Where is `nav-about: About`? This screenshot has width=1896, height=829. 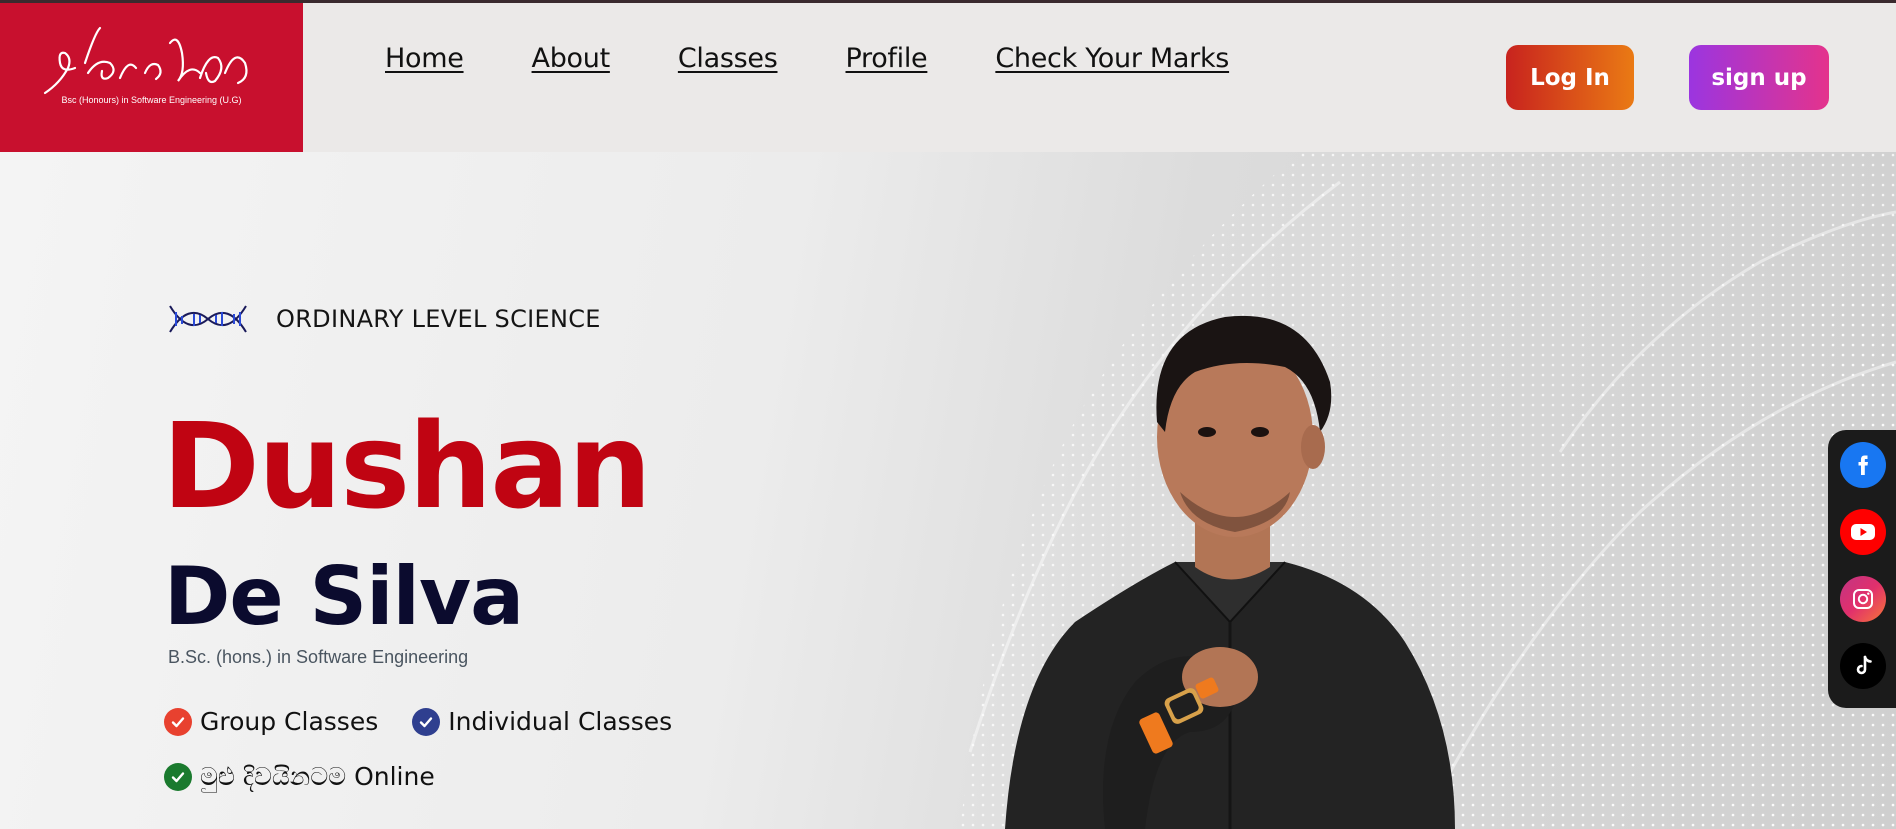
nav-about: About is located at coordinates (571, 58).